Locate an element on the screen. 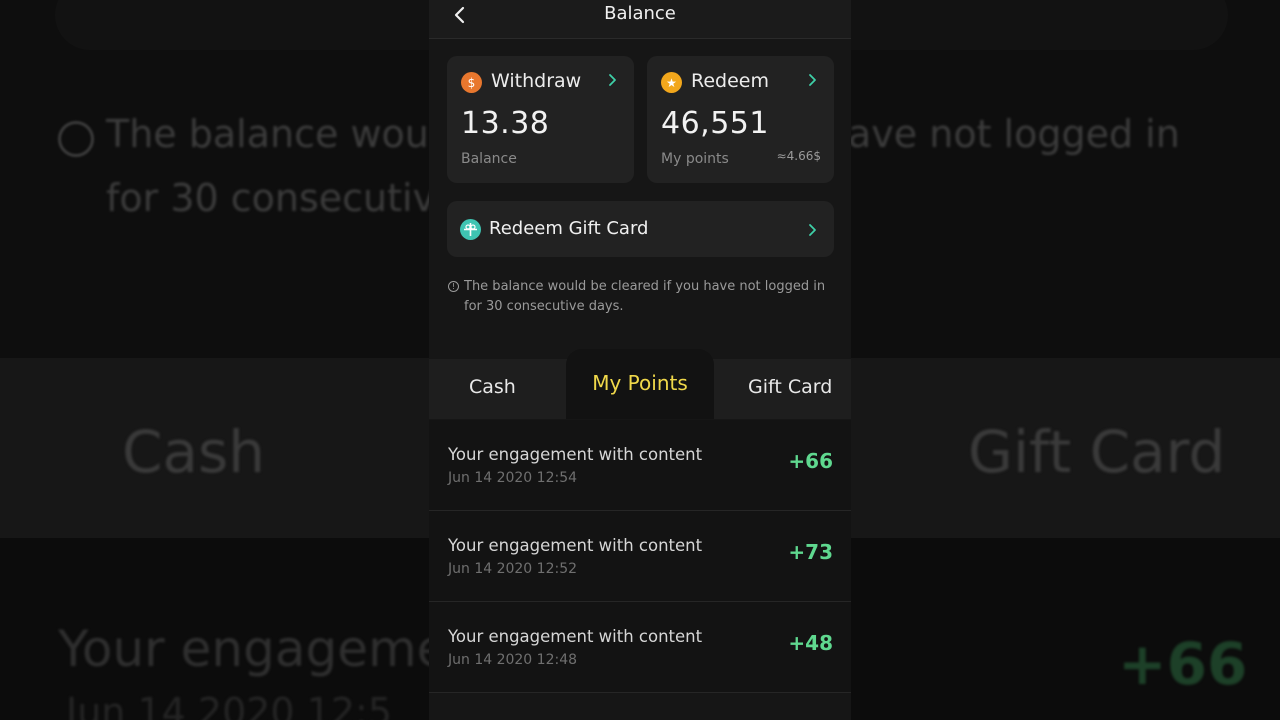 The image size is (1280, 720). info-icon: ! is located at coordinates (453, 286).